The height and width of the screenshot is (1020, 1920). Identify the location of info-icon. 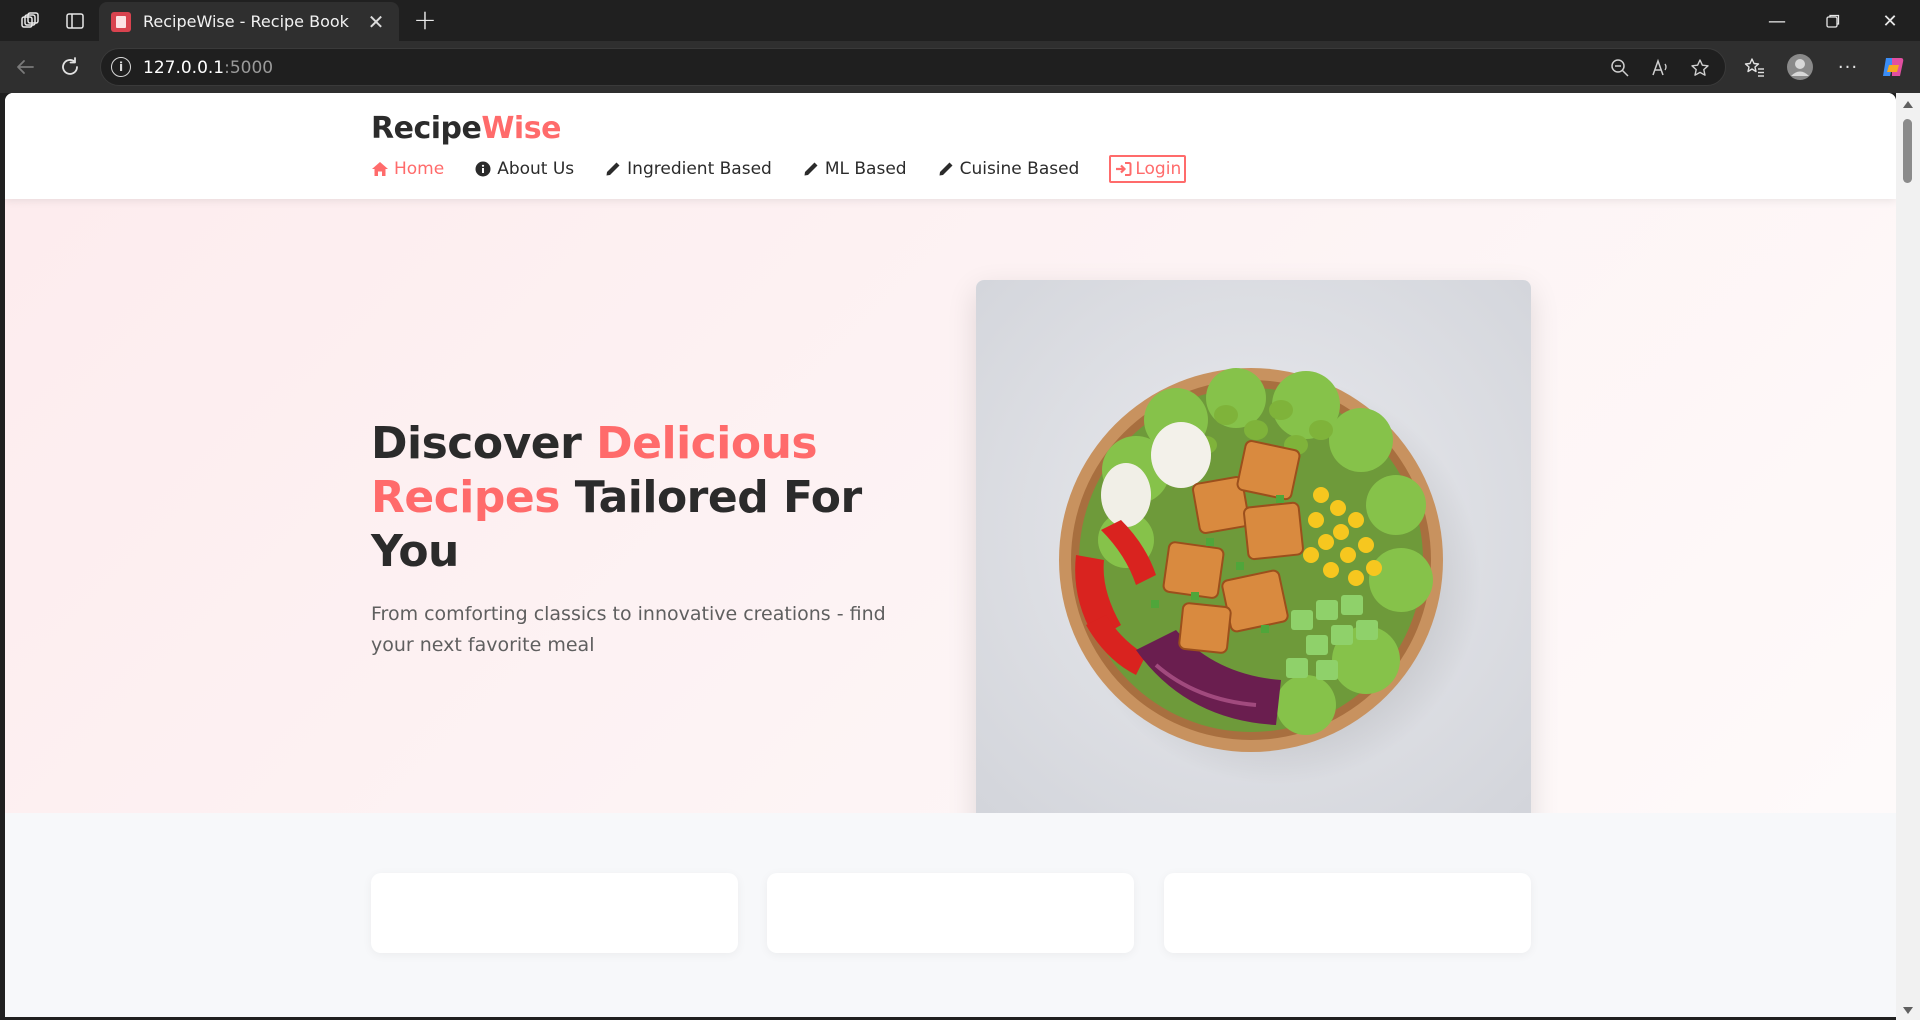
(483, 169).